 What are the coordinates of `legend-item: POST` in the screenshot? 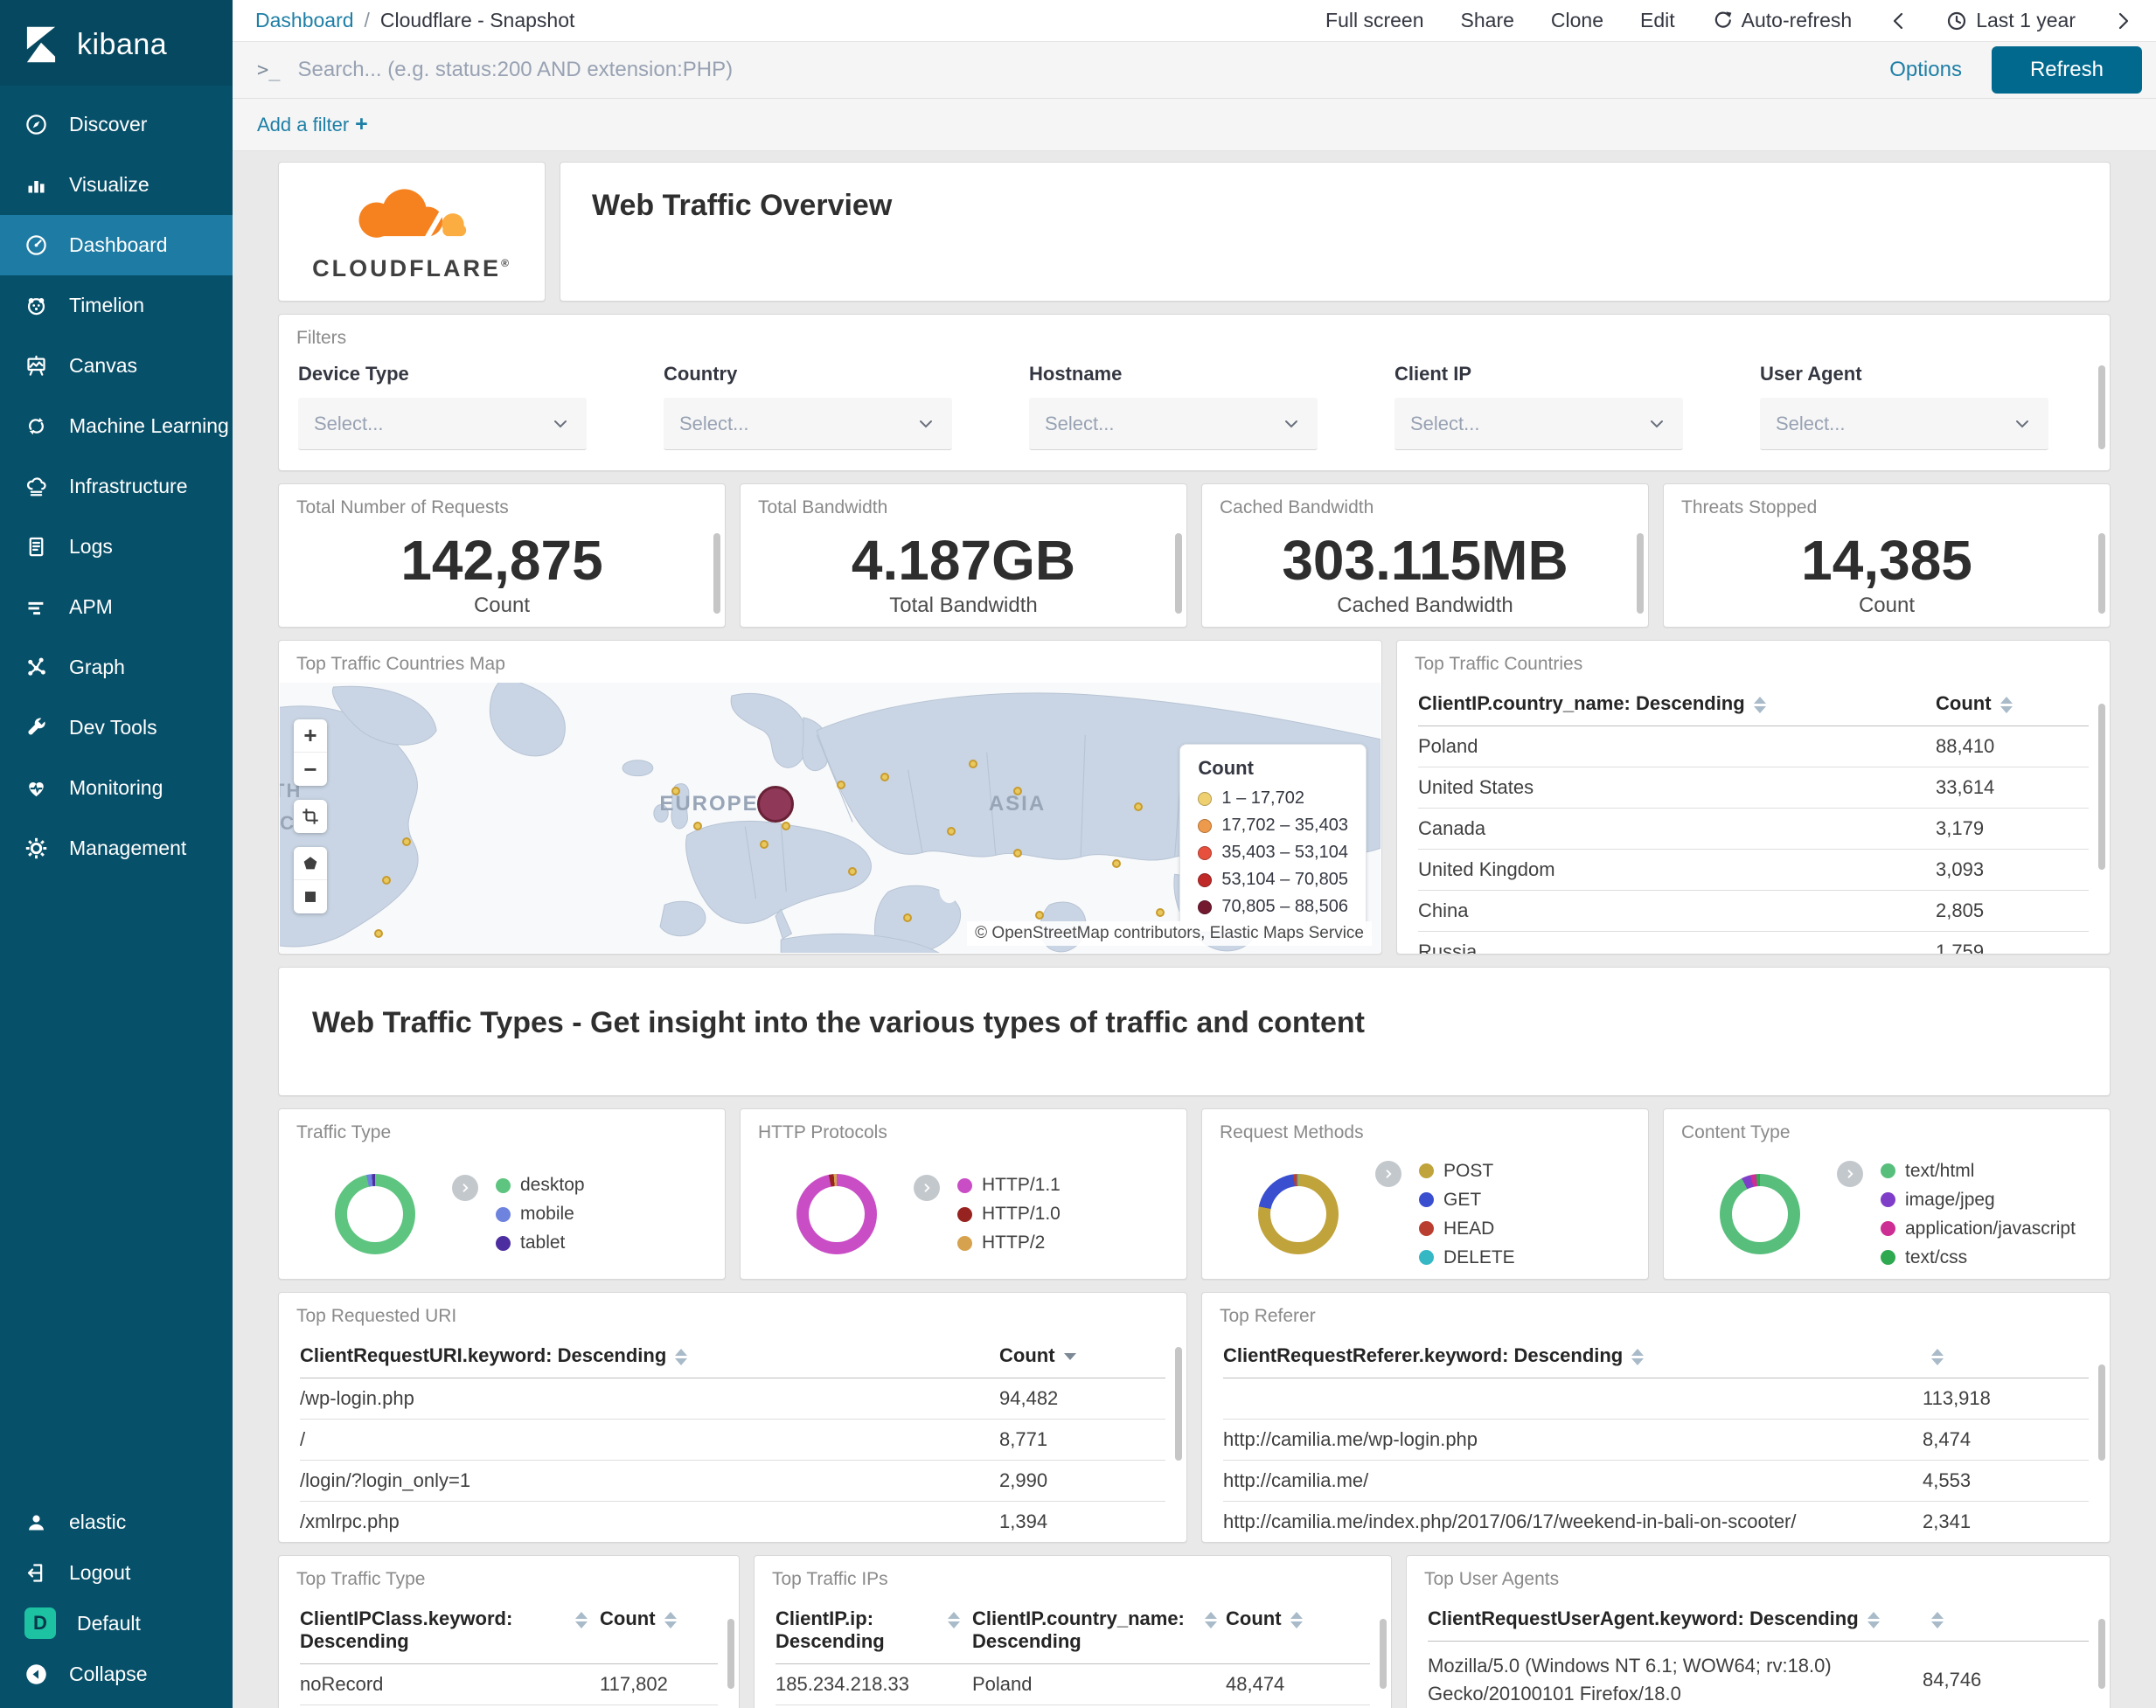 It's located at (1467, 1171).